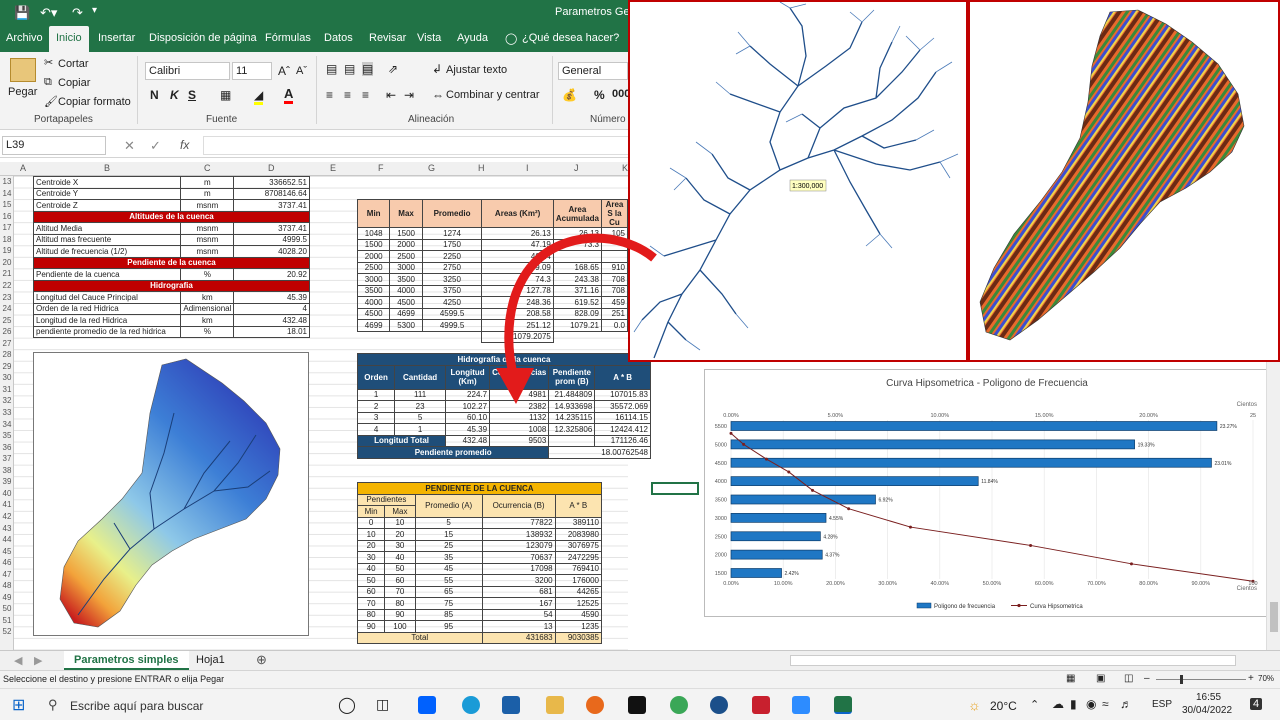 The width and height of the screenshot is (1280, 720). I want to click on wifi-icon: ≈, so click(1105, 704).